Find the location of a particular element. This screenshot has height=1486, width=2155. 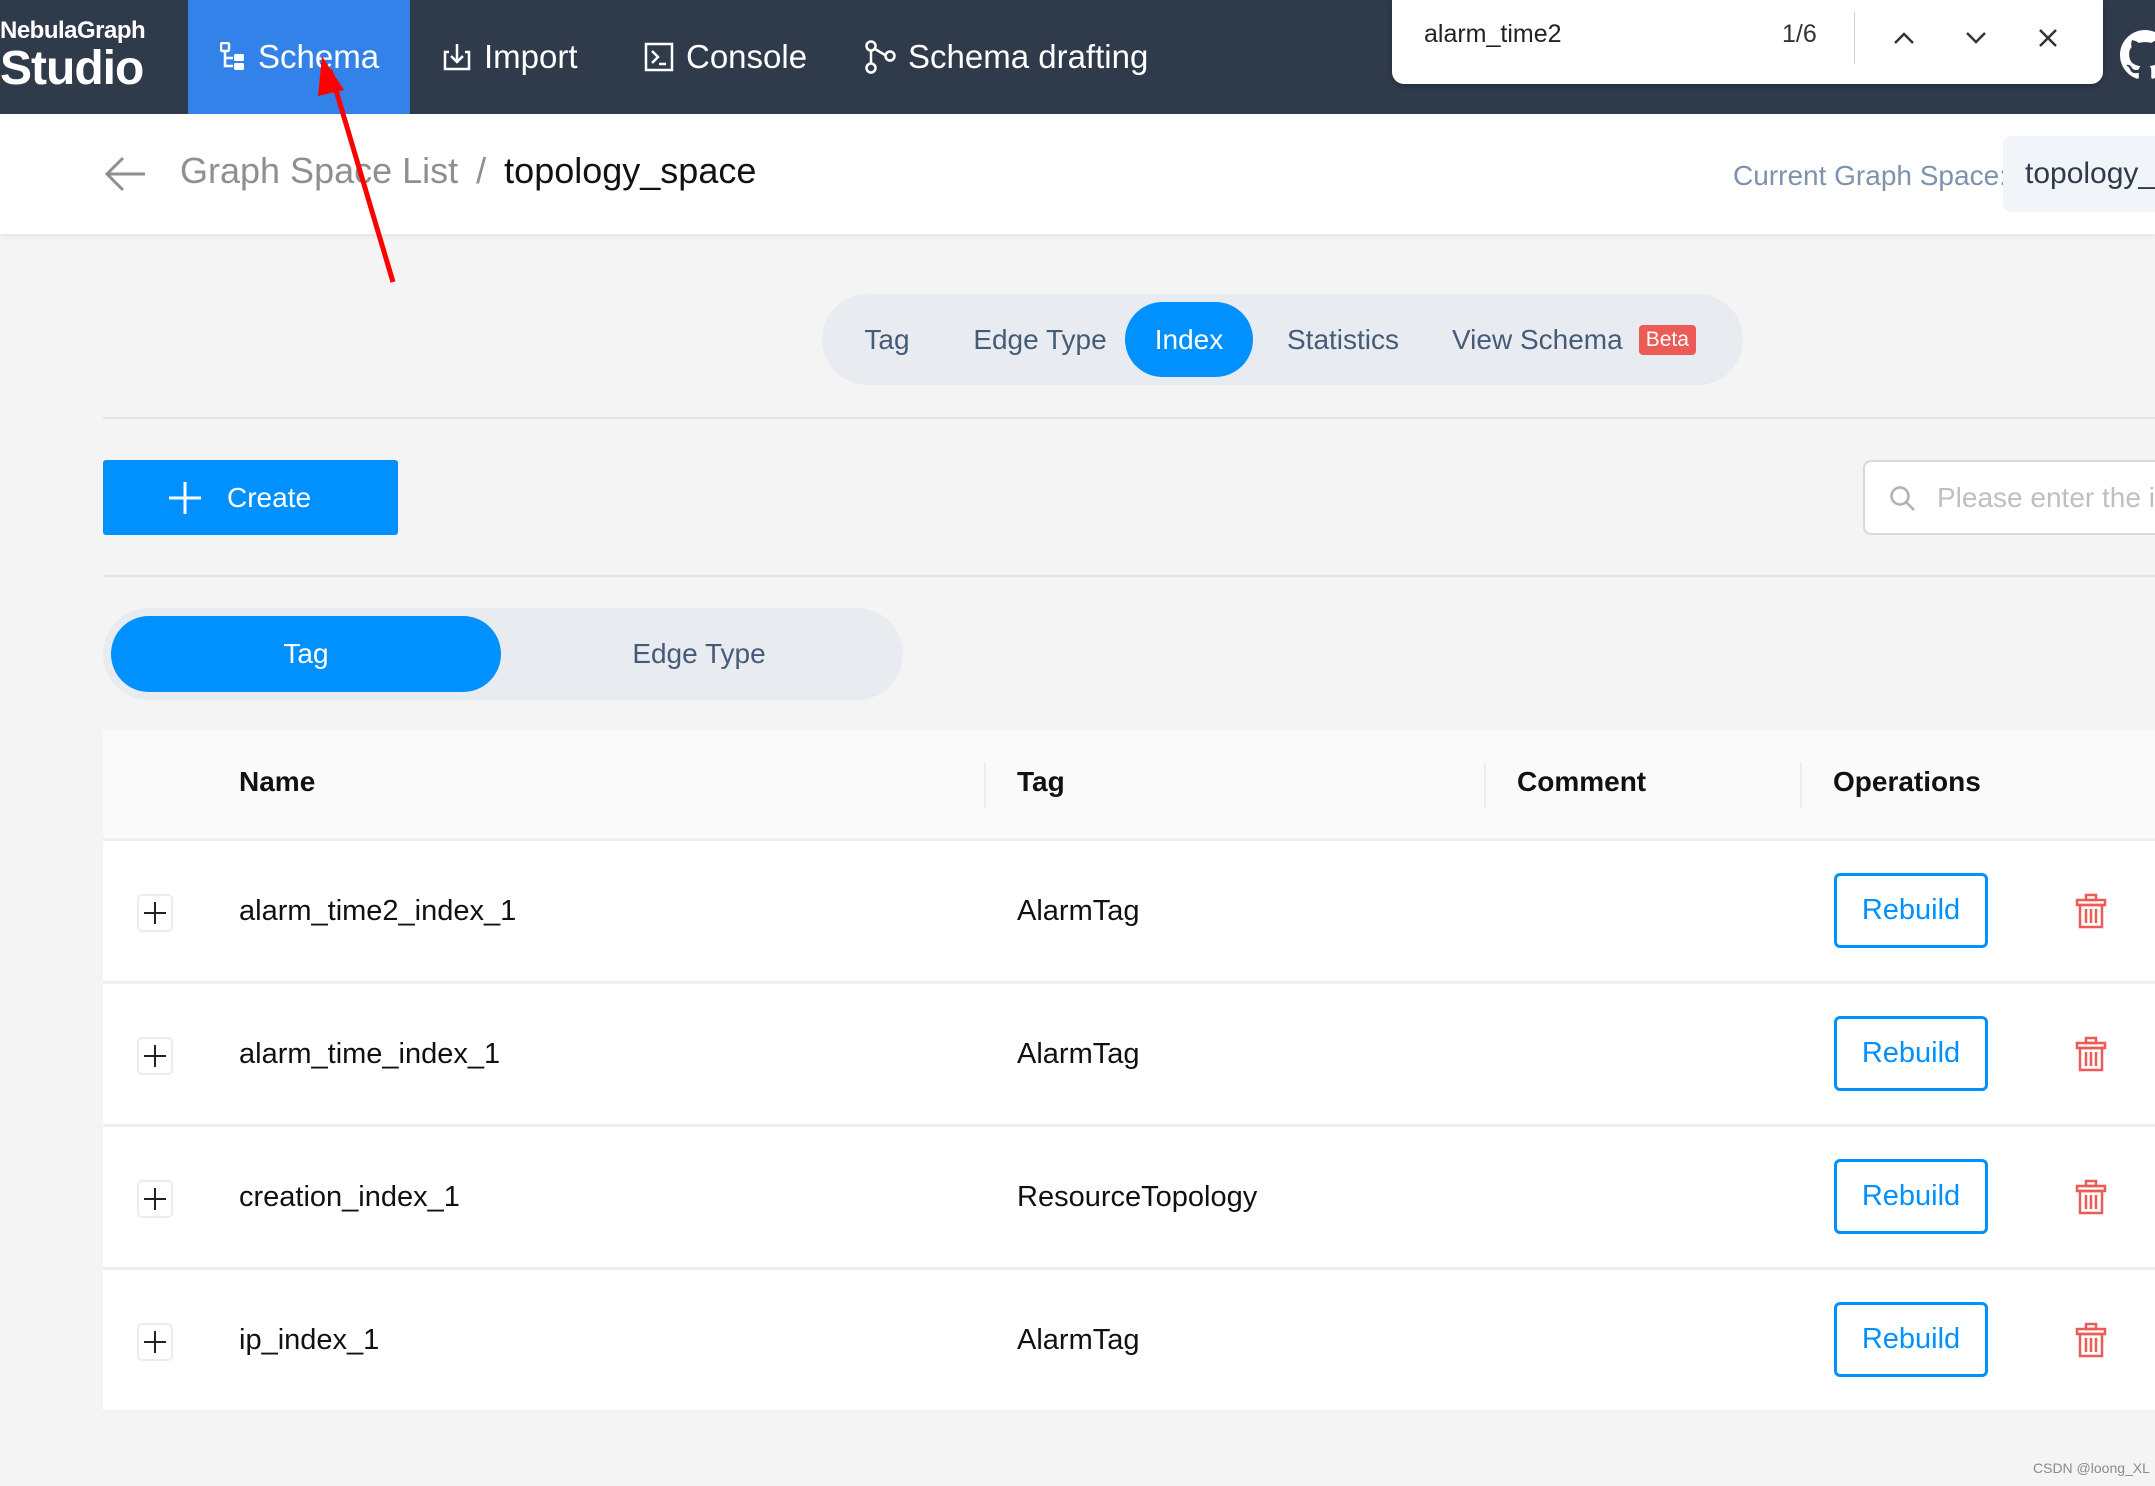

find-match-count: 1/6 is located at coordinates (1799, 34).